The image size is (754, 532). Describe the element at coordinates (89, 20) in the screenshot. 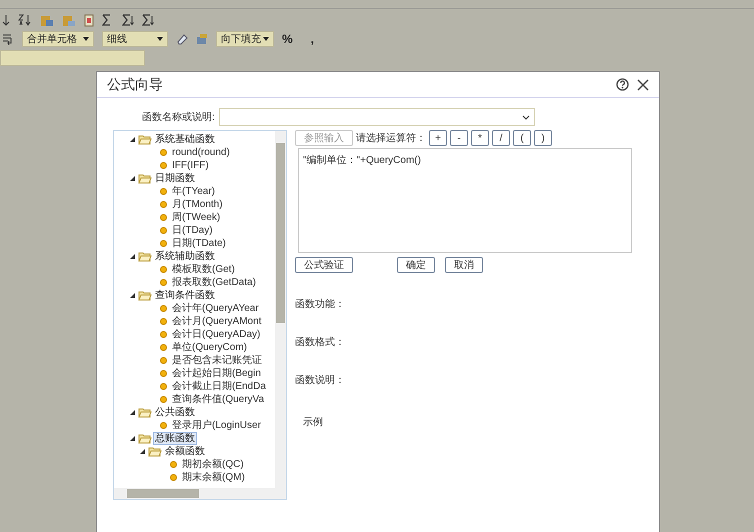

I see `document-icon` at that location.